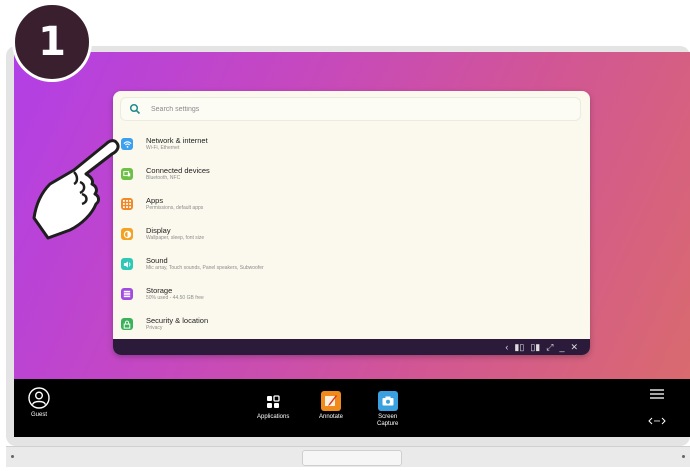 The height and width of the screenshot is (471, 690). I want to click on user-label: Guest, so click(38, 415).